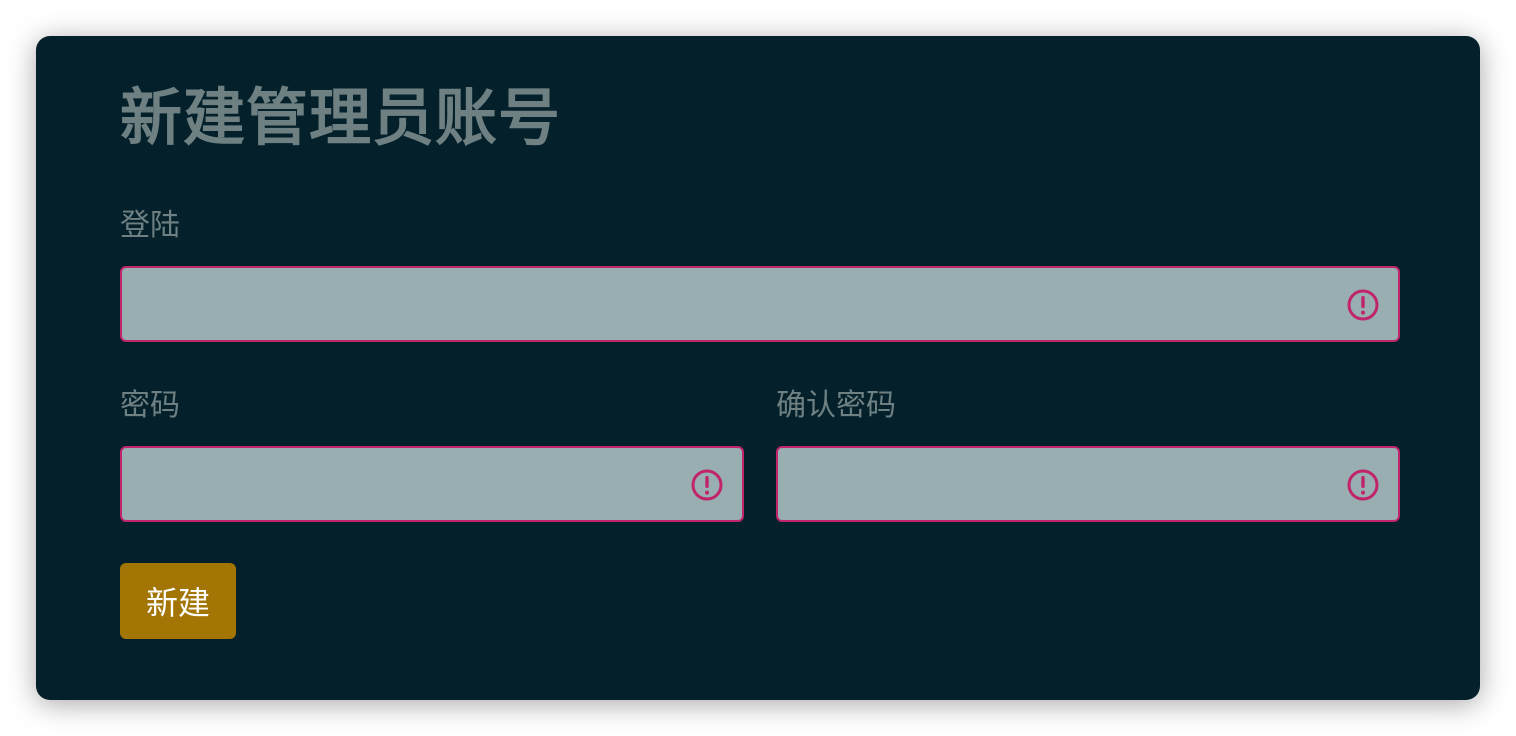  Describe the element at coordinates (150, 225) in the screenshot. I see `login-label: 登陆` at that location.